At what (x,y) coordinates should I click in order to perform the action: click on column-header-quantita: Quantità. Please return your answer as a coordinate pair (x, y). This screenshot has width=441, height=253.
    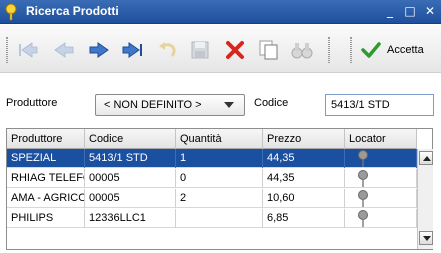
    Looking at the image, I should click on (219, 139).